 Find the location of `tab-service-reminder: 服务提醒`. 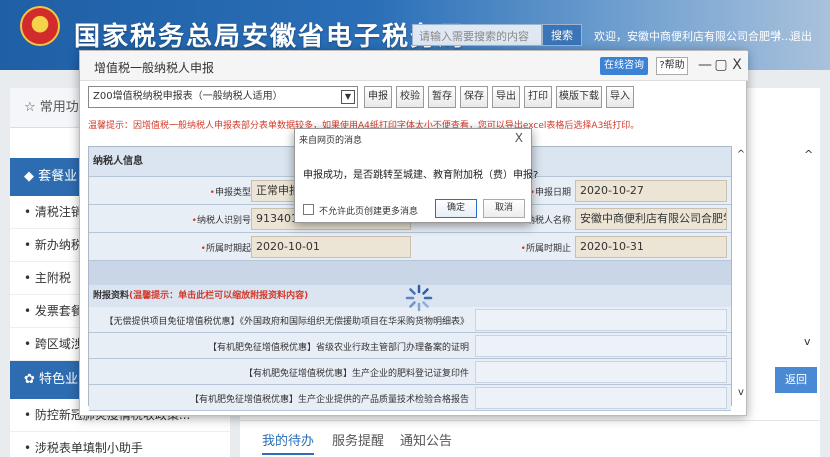

tab-service-reminder: 服务提醒 is located at coordinates (358, 439).